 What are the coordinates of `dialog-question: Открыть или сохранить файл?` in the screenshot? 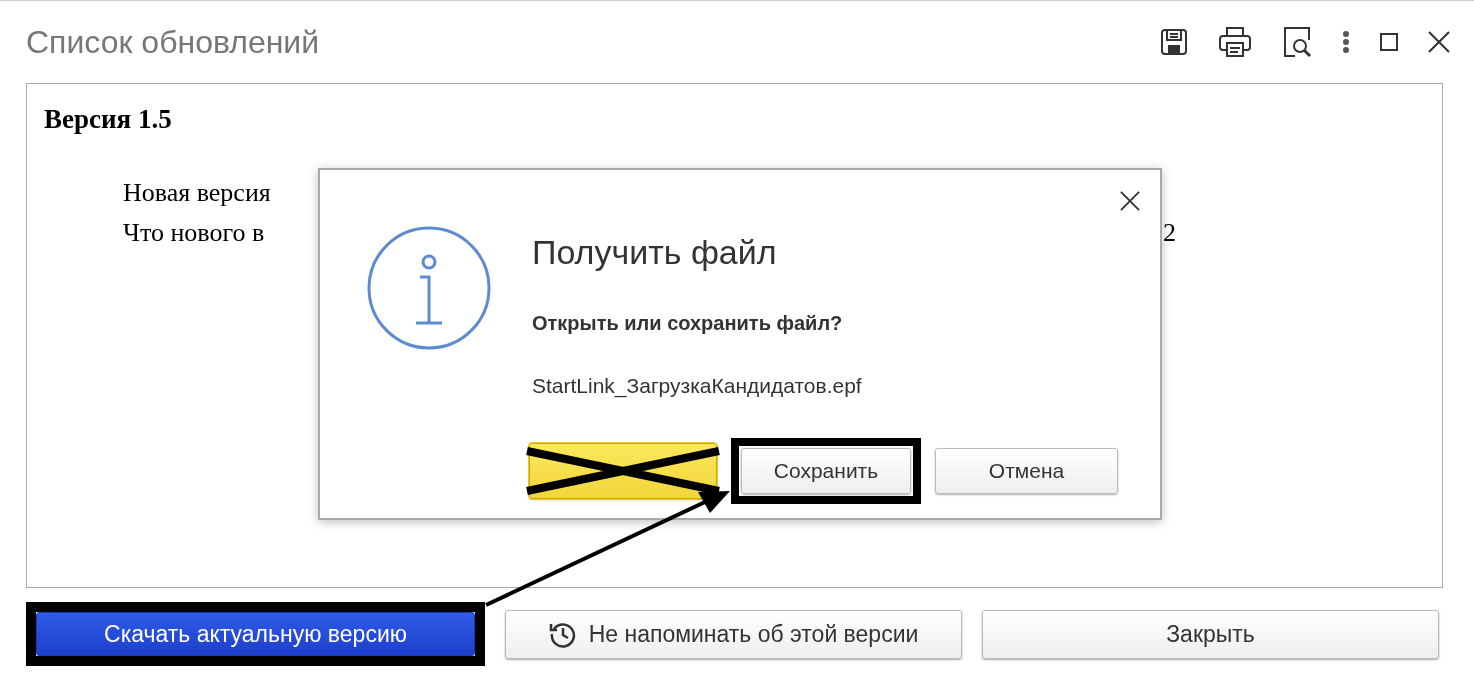 It's located at (688, 323).